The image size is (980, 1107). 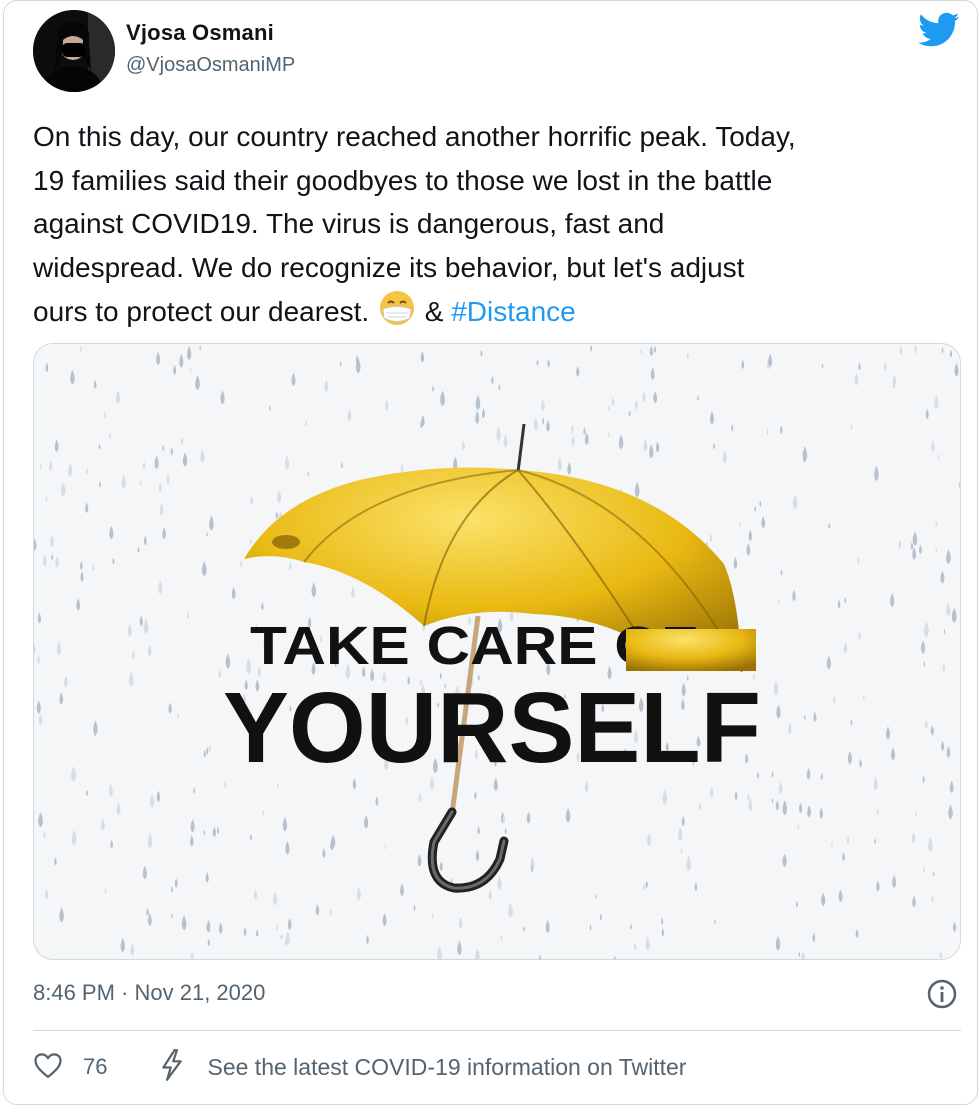 What do you see at coordinates (70, 1067) in the screenshot?
I see `like-button: 76` at bounding box center [70, 1067].